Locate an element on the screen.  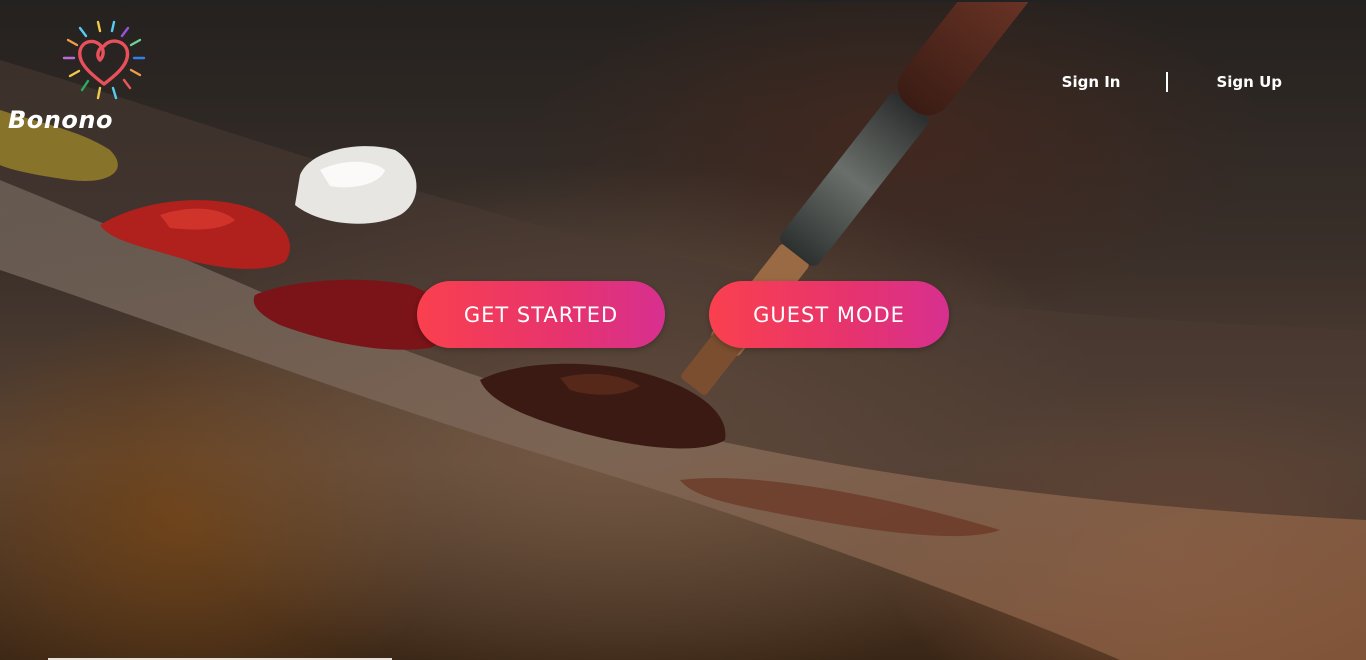
sign-in-link: Sign In is located at coordinates (1091, 82).